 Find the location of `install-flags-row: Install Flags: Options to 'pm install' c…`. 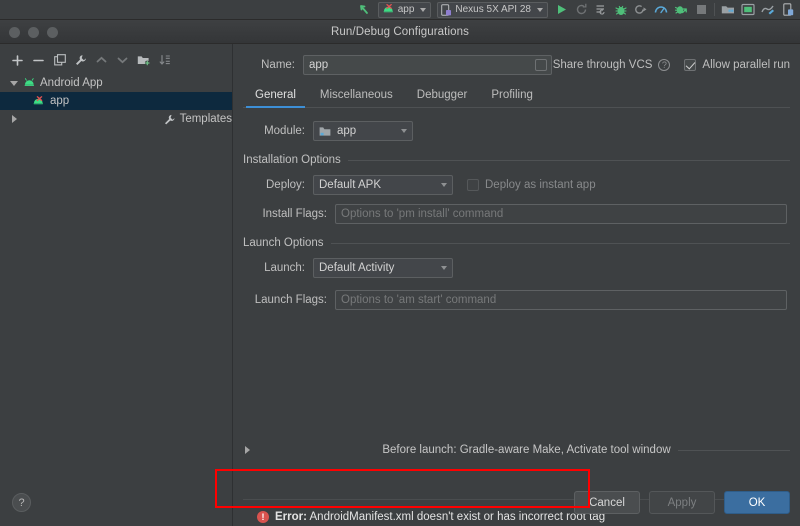

install-flags-row: Install Flags: Options to 'pm install' c… is located at coordinates (516, 214).